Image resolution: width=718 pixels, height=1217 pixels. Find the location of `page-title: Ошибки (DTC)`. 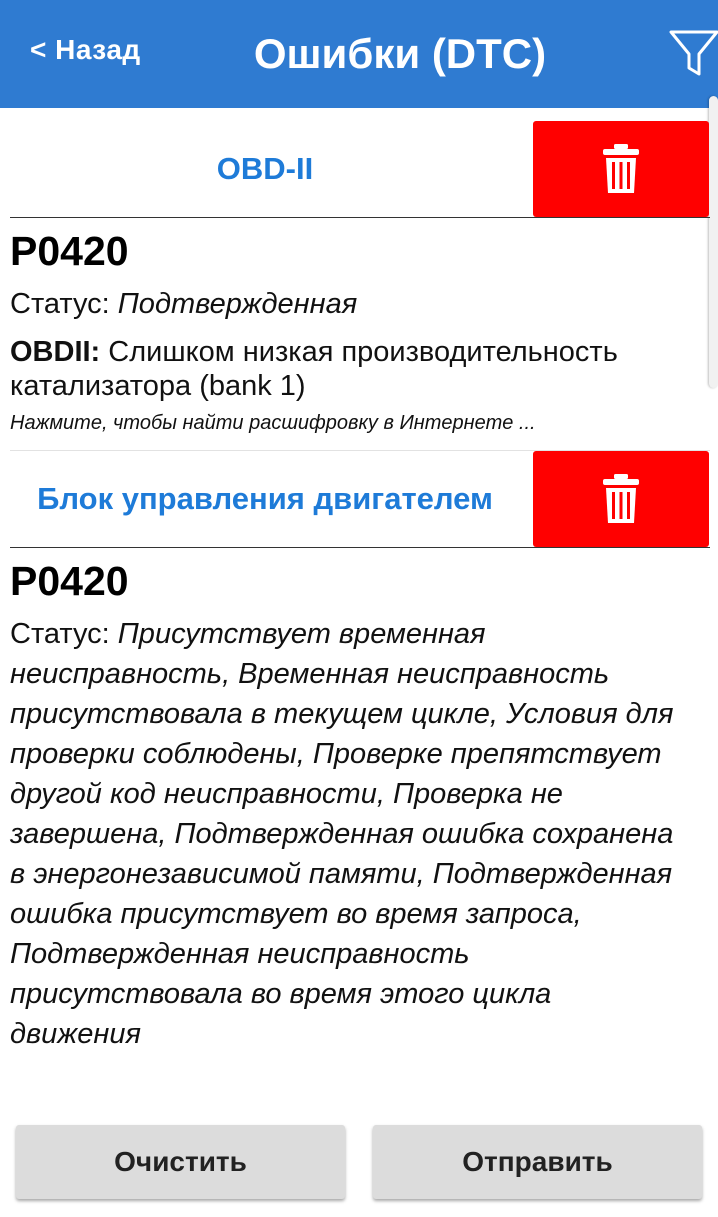

page-title: Ошибки (DTC) is located at coordinates (400, 53).